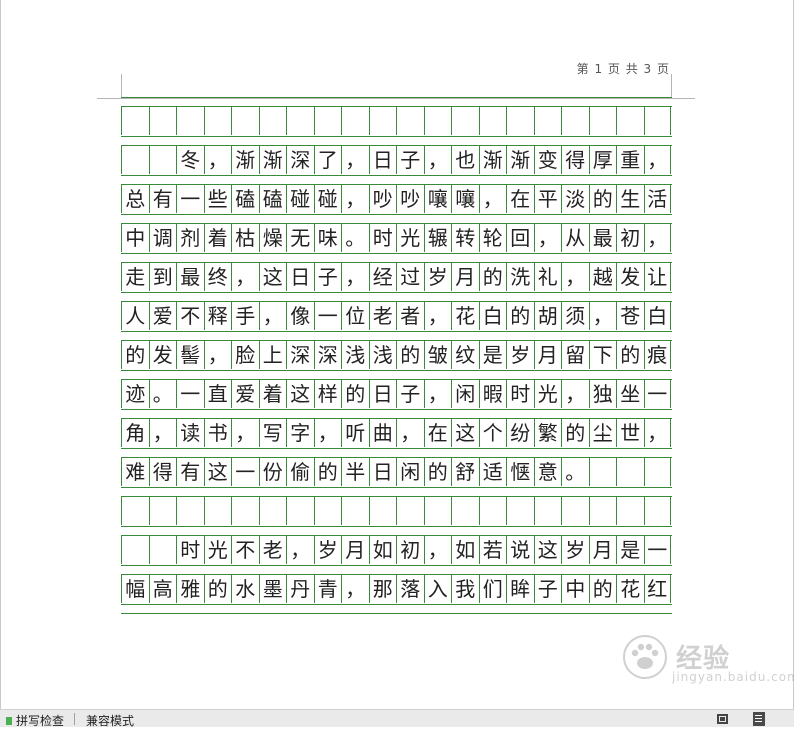  Describe the element at coordinates (190, 159) in the screenshot. I see `grid-cell: 冬` at that location.